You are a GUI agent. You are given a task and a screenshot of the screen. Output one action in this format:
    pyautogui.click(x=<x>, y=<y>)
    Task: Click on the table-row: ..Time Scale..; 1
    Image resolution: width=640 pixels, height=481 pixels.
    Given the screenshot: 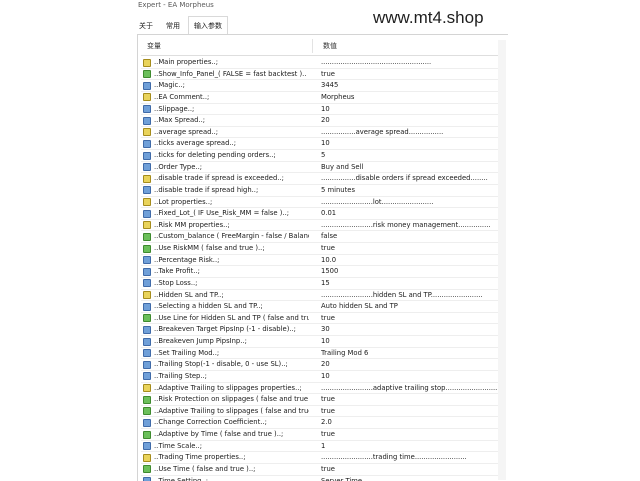 What is the action you would take?
    pyautogui.click(x=322, y=447)
    